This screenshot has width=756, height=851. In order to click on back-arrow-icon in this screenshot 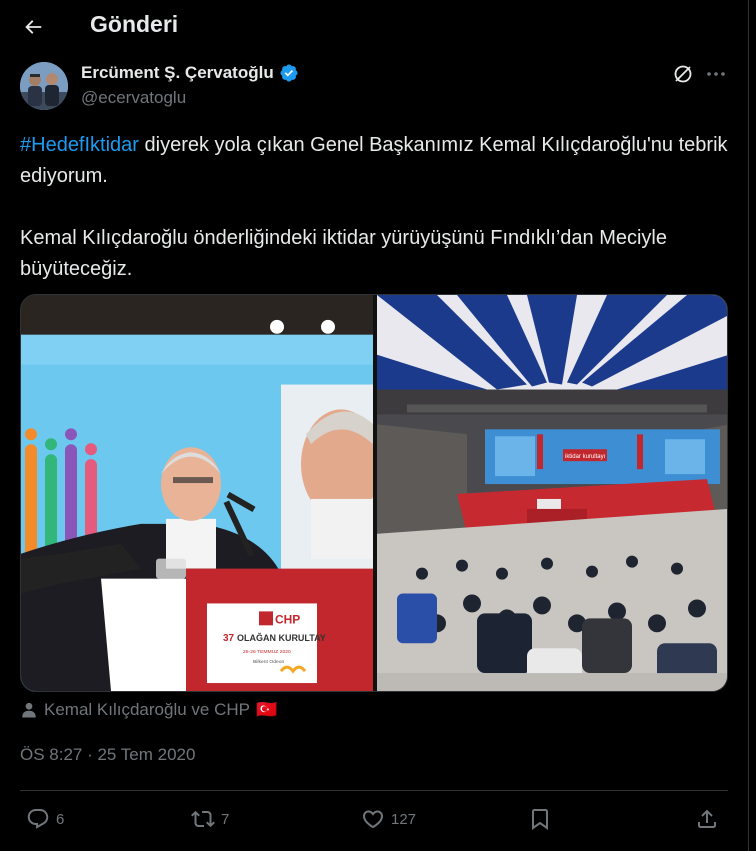, I will do `click(33, 27)`.